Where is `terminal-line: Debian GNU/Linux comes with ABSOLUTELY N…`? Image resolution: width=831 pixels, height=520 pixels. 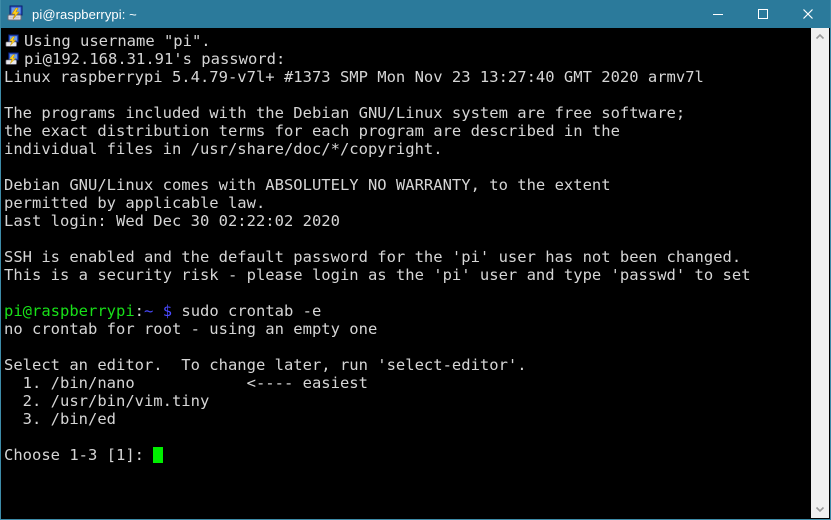 terminal-line: Debian GNU/Linux comes with ABSOLUTELY N… is located at coordinates (307, 185).